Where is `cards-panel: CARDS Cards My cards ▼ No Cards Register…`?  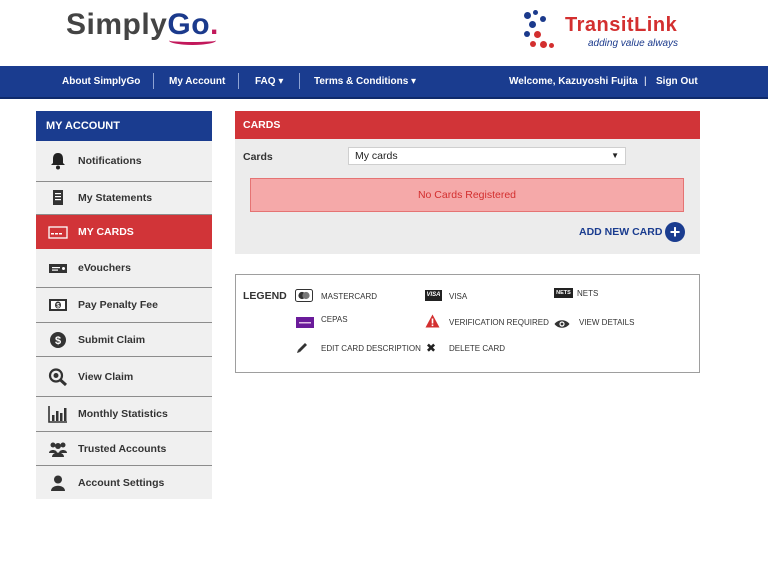
cards-panel: CARDS Cards My cards ▼ No Cards Register… is located at coordinates (467, 182).